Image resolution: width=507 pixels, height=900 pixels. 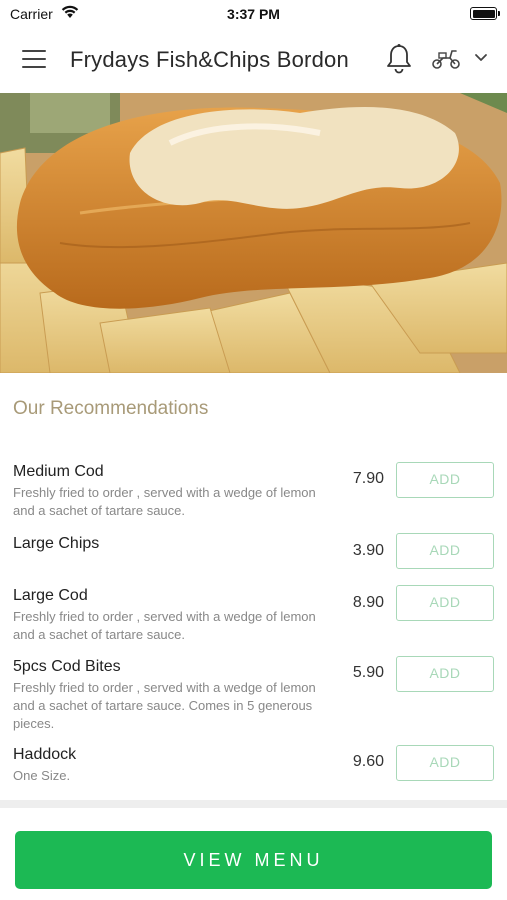 What do you see at coordinates (368, 761) in the screenshot?
I see `item-price: 9.60` at bounding box center [368, 761].